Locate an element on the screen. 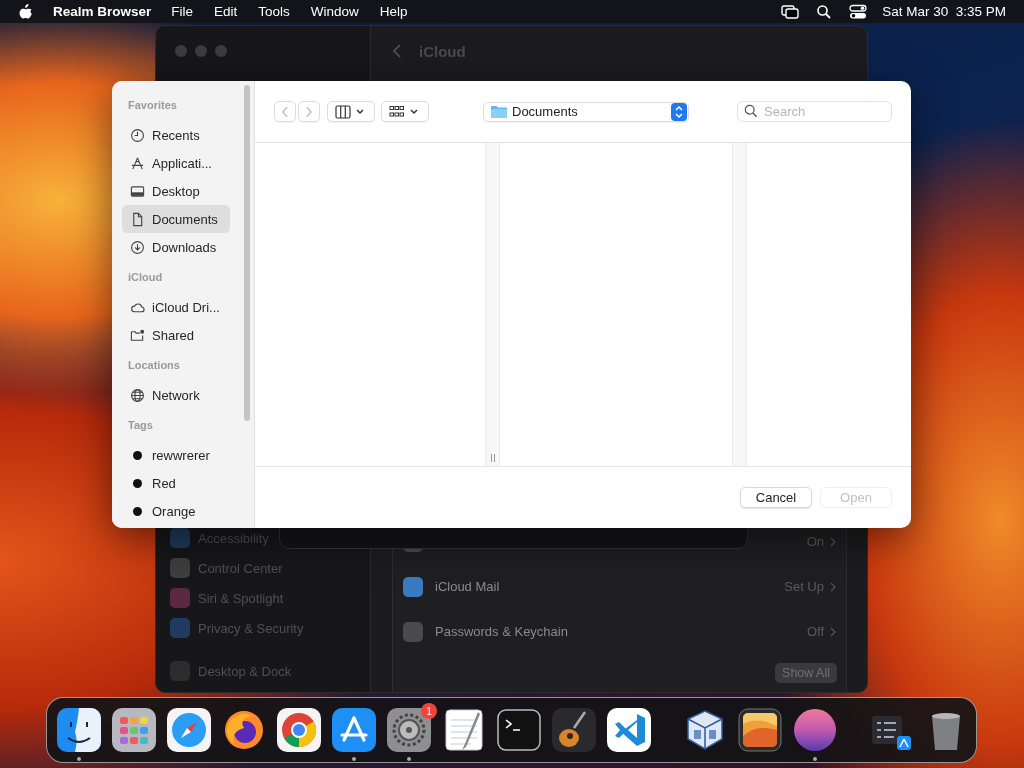  location-popup: Documents is located at coordinates (586, 111).